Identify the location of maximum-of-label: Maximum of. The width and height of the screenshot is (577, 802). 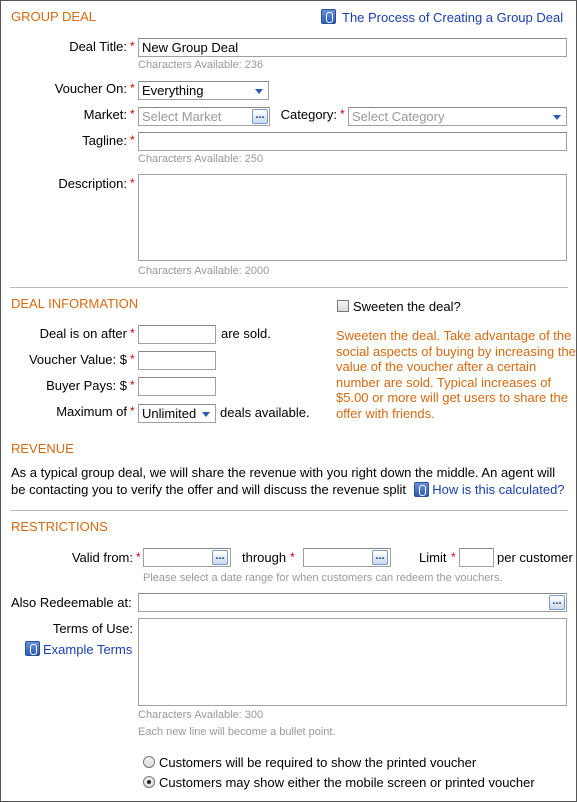
(91, 411).